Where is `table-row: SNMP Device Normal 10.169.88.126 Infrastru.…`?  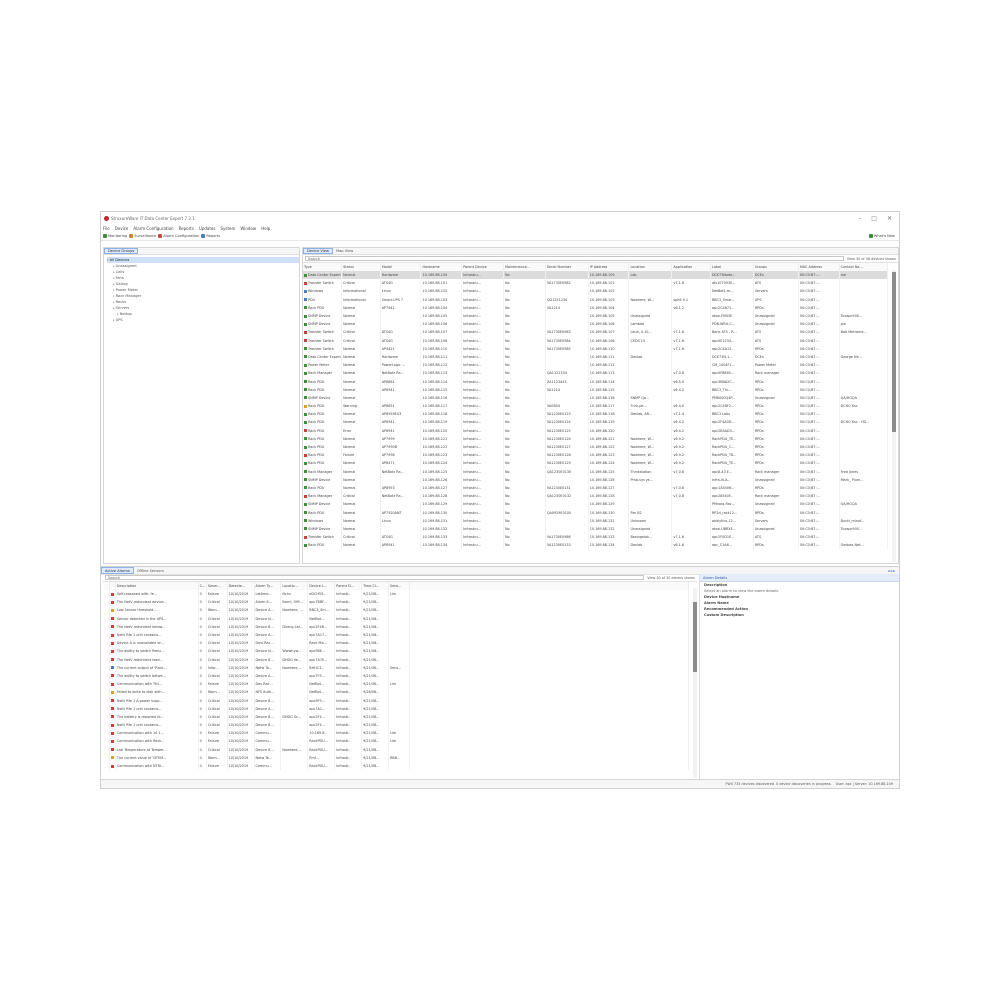 table-row: SNMP Device Normal 10.169.88.126 Infrastru.… is located at coordinates (596, 479).